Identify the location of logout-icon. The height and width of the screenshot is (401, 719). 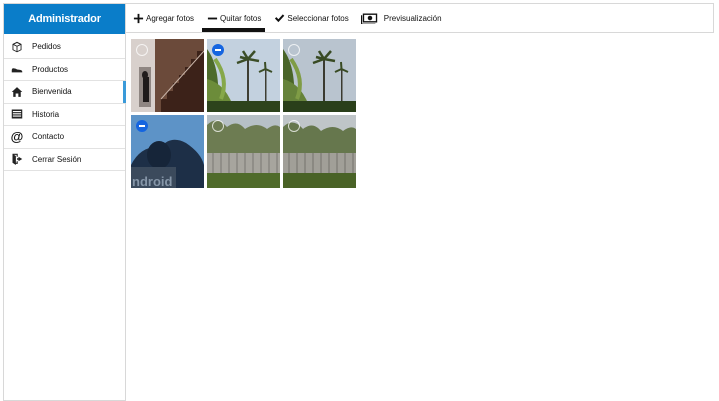
(17, 159).